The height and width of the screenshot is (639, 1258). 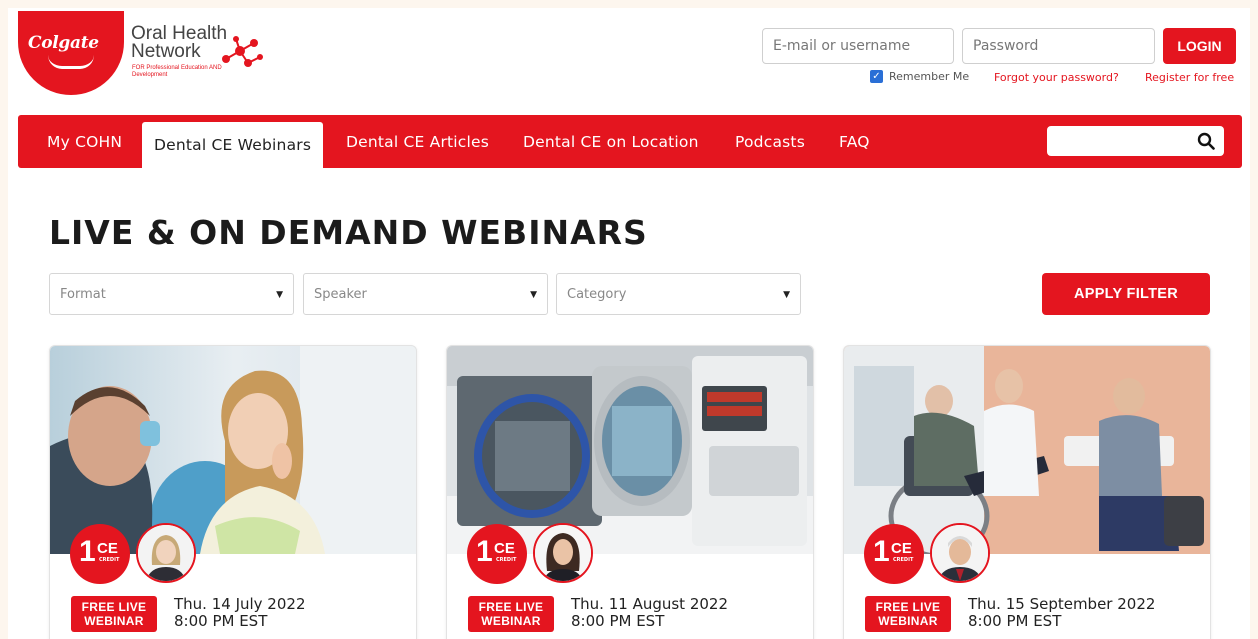 I want to click on molecule-icon, so click(x=242, y=51).